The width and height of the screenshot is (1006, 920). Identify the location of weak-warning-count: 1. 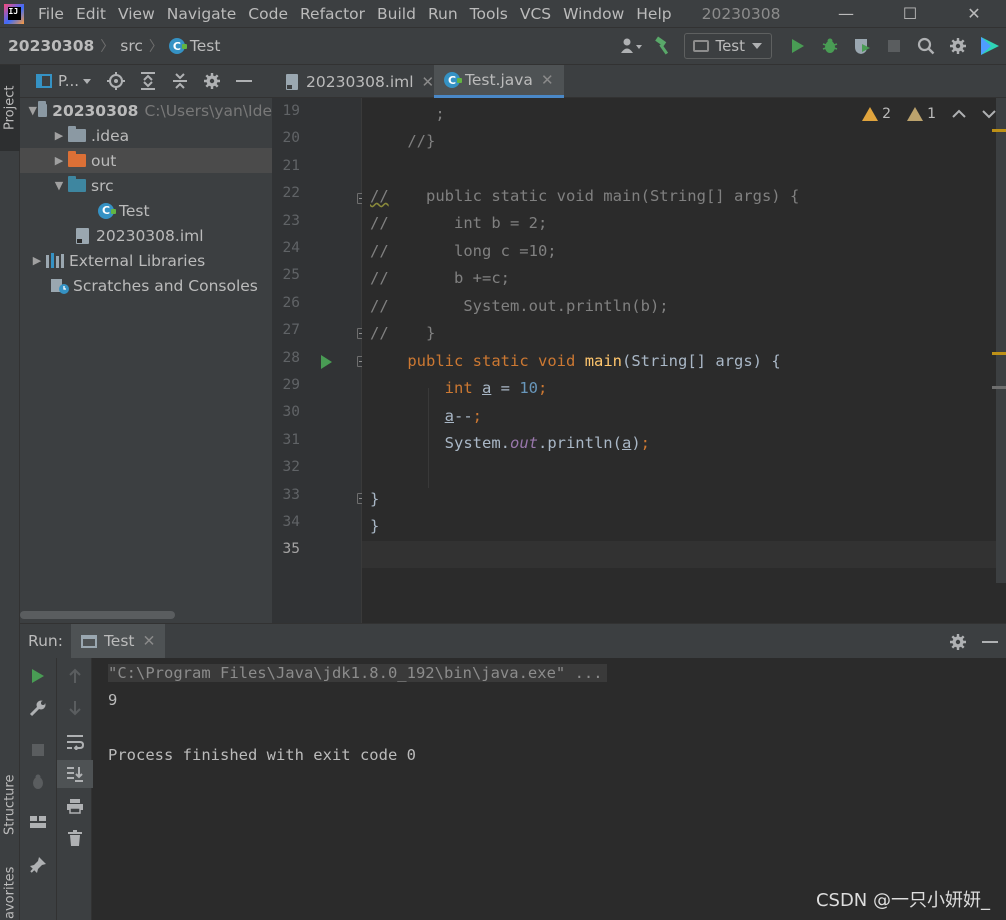
(931, 114).